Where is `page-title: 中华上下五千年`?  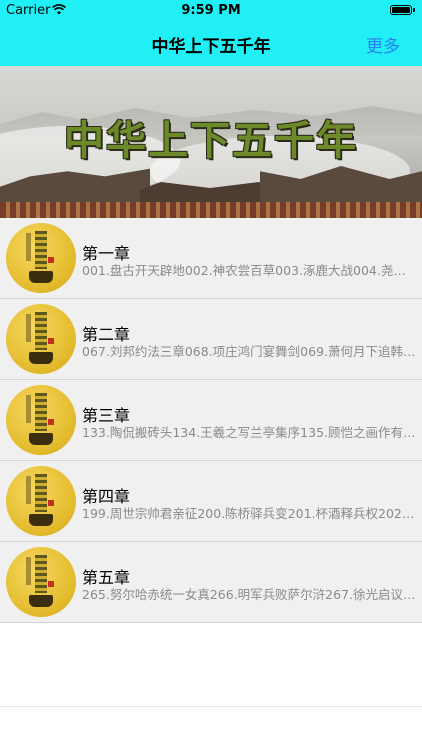 page-title: 中华上下五千年 is located at coordinates (211, 47).